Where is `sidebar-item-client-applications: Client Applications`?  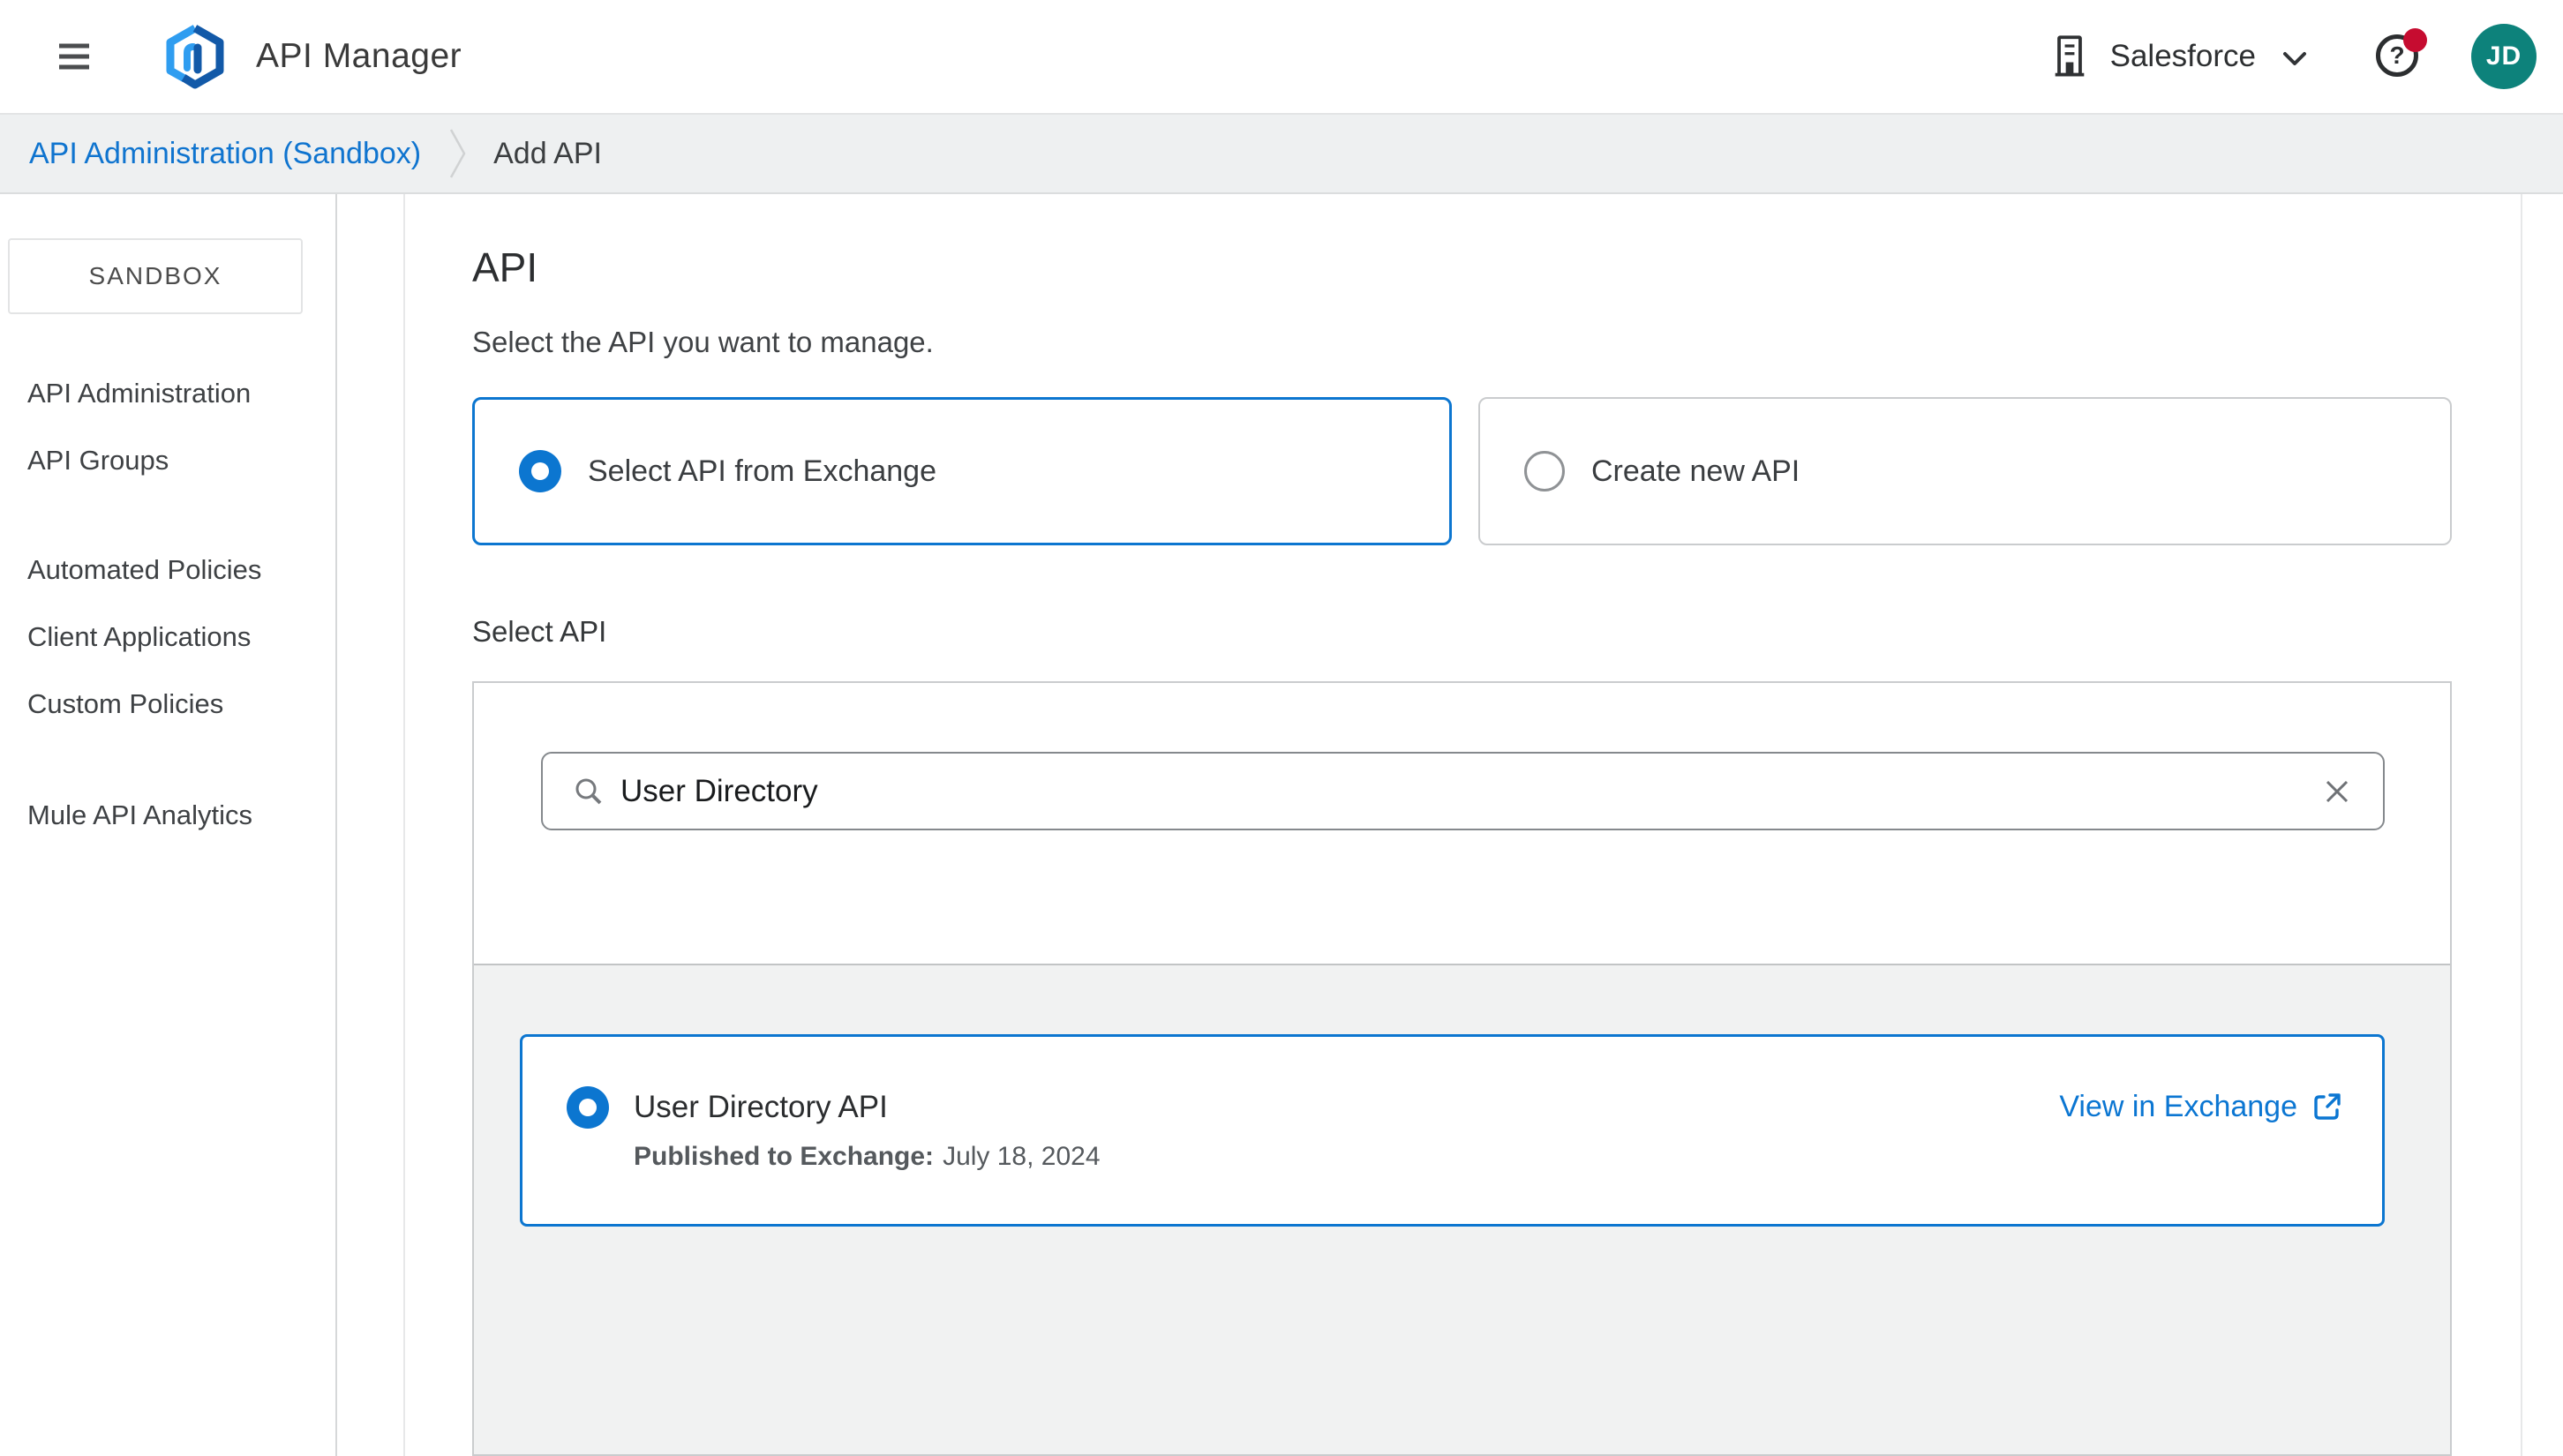
sidebar-item-client-applications: Client Applications is located at coordinates (167, 637).